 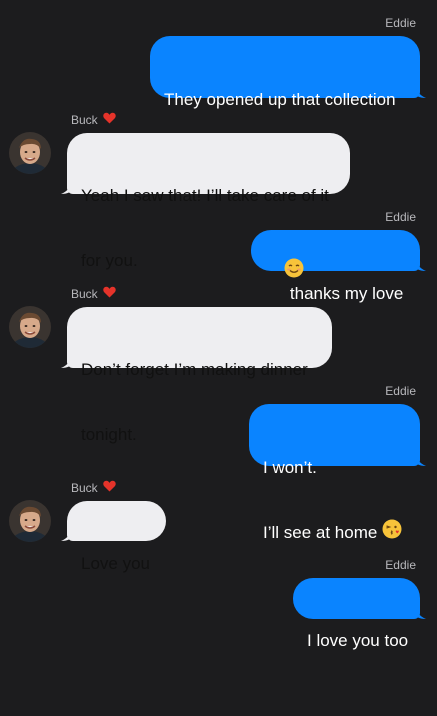 What do you see at coordinates (358, 640) in the screenshot?
I see `message-line: I love you too` at bounding box center [358, 640].